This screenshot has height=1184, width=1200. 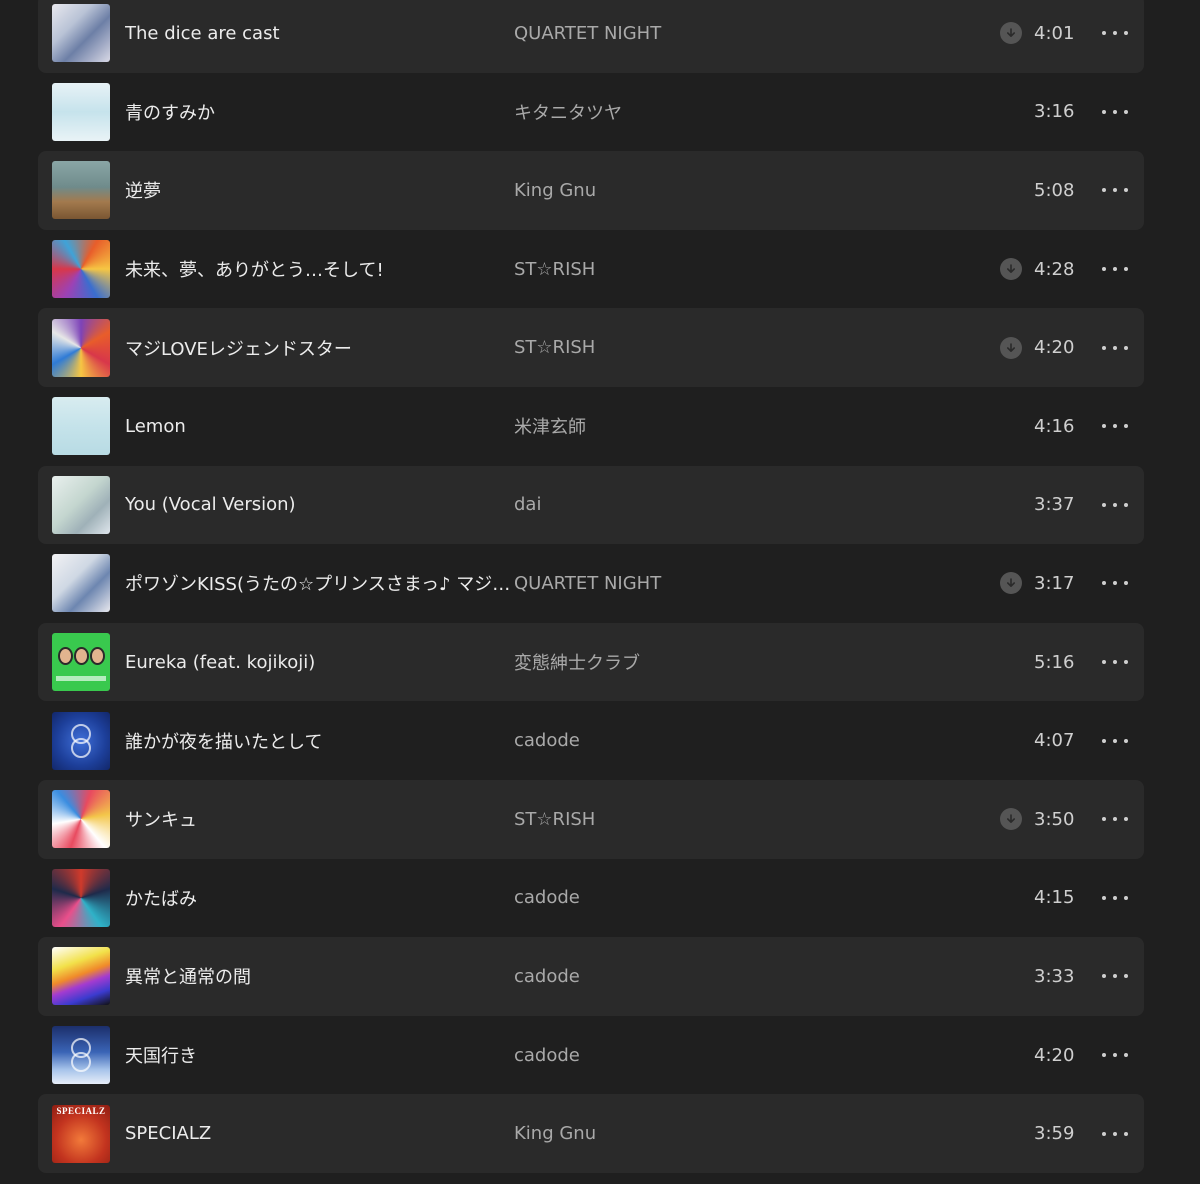 I want to click on track-row: You (Vocal Version) dai 3:37, so click(x=591, y=505).